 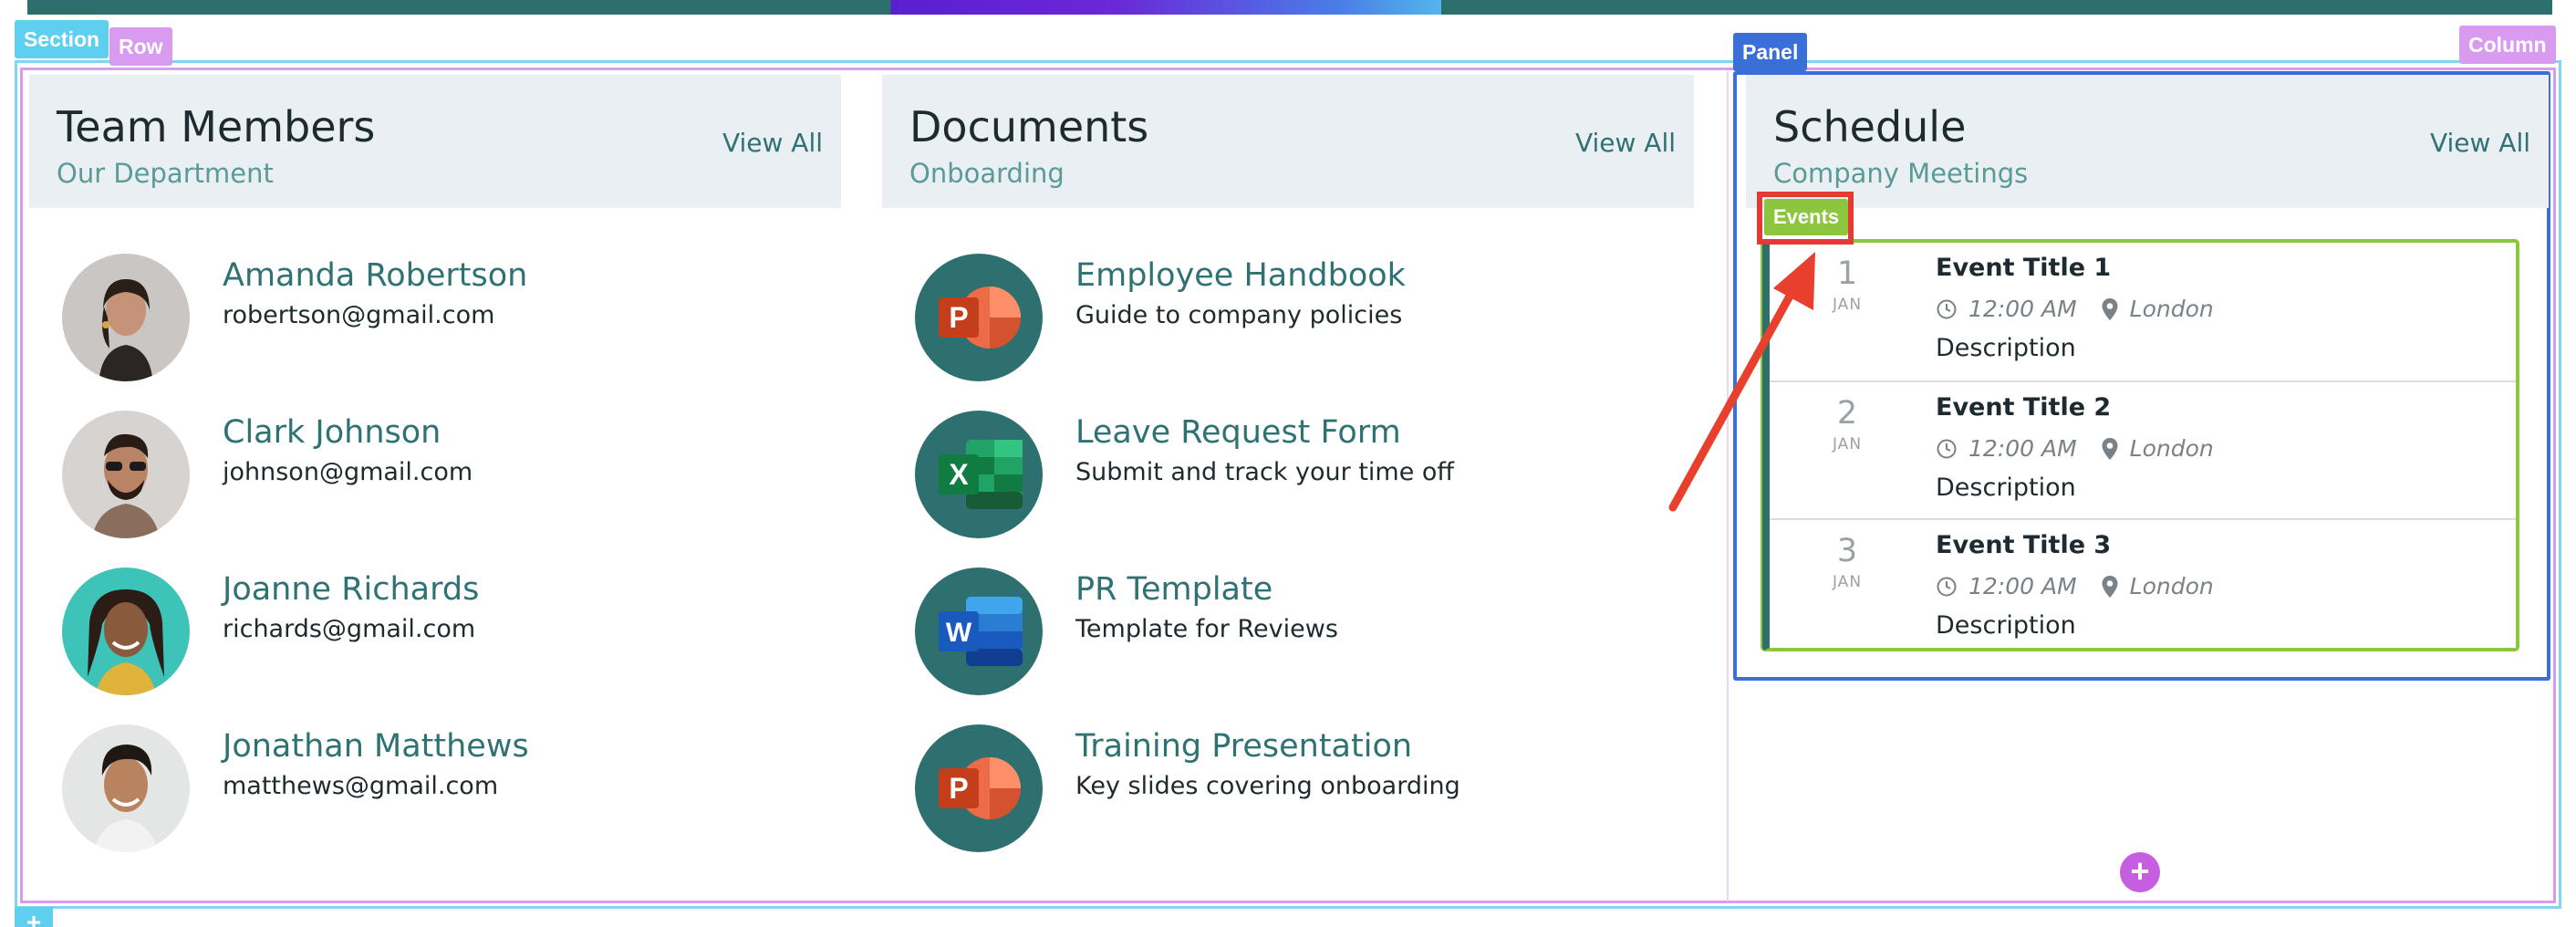 I want to click on document-title: PR Template, so click(x=1173, y=589).